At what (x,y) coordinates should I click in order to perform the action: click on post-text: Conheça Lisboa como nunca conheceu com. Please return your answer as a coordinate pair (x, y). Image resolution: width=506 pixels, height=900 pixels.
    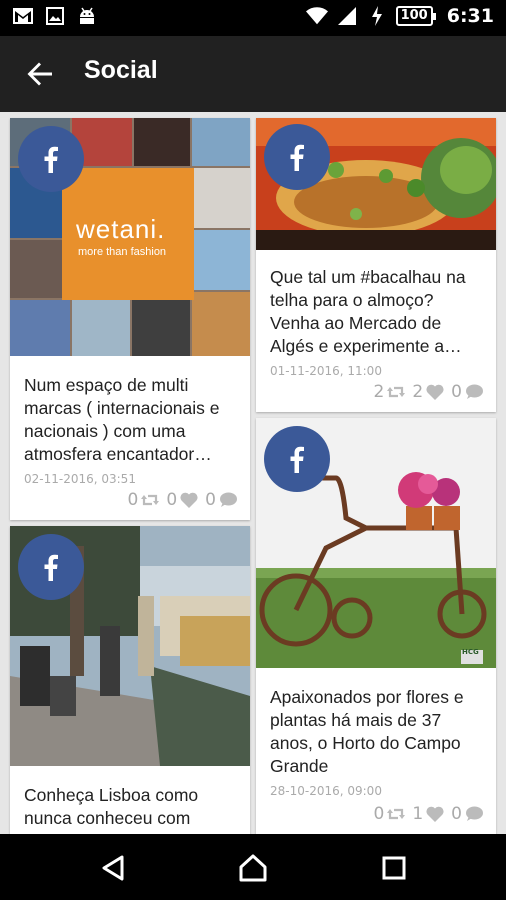
    Looking at the image, I should click on (111, 806).